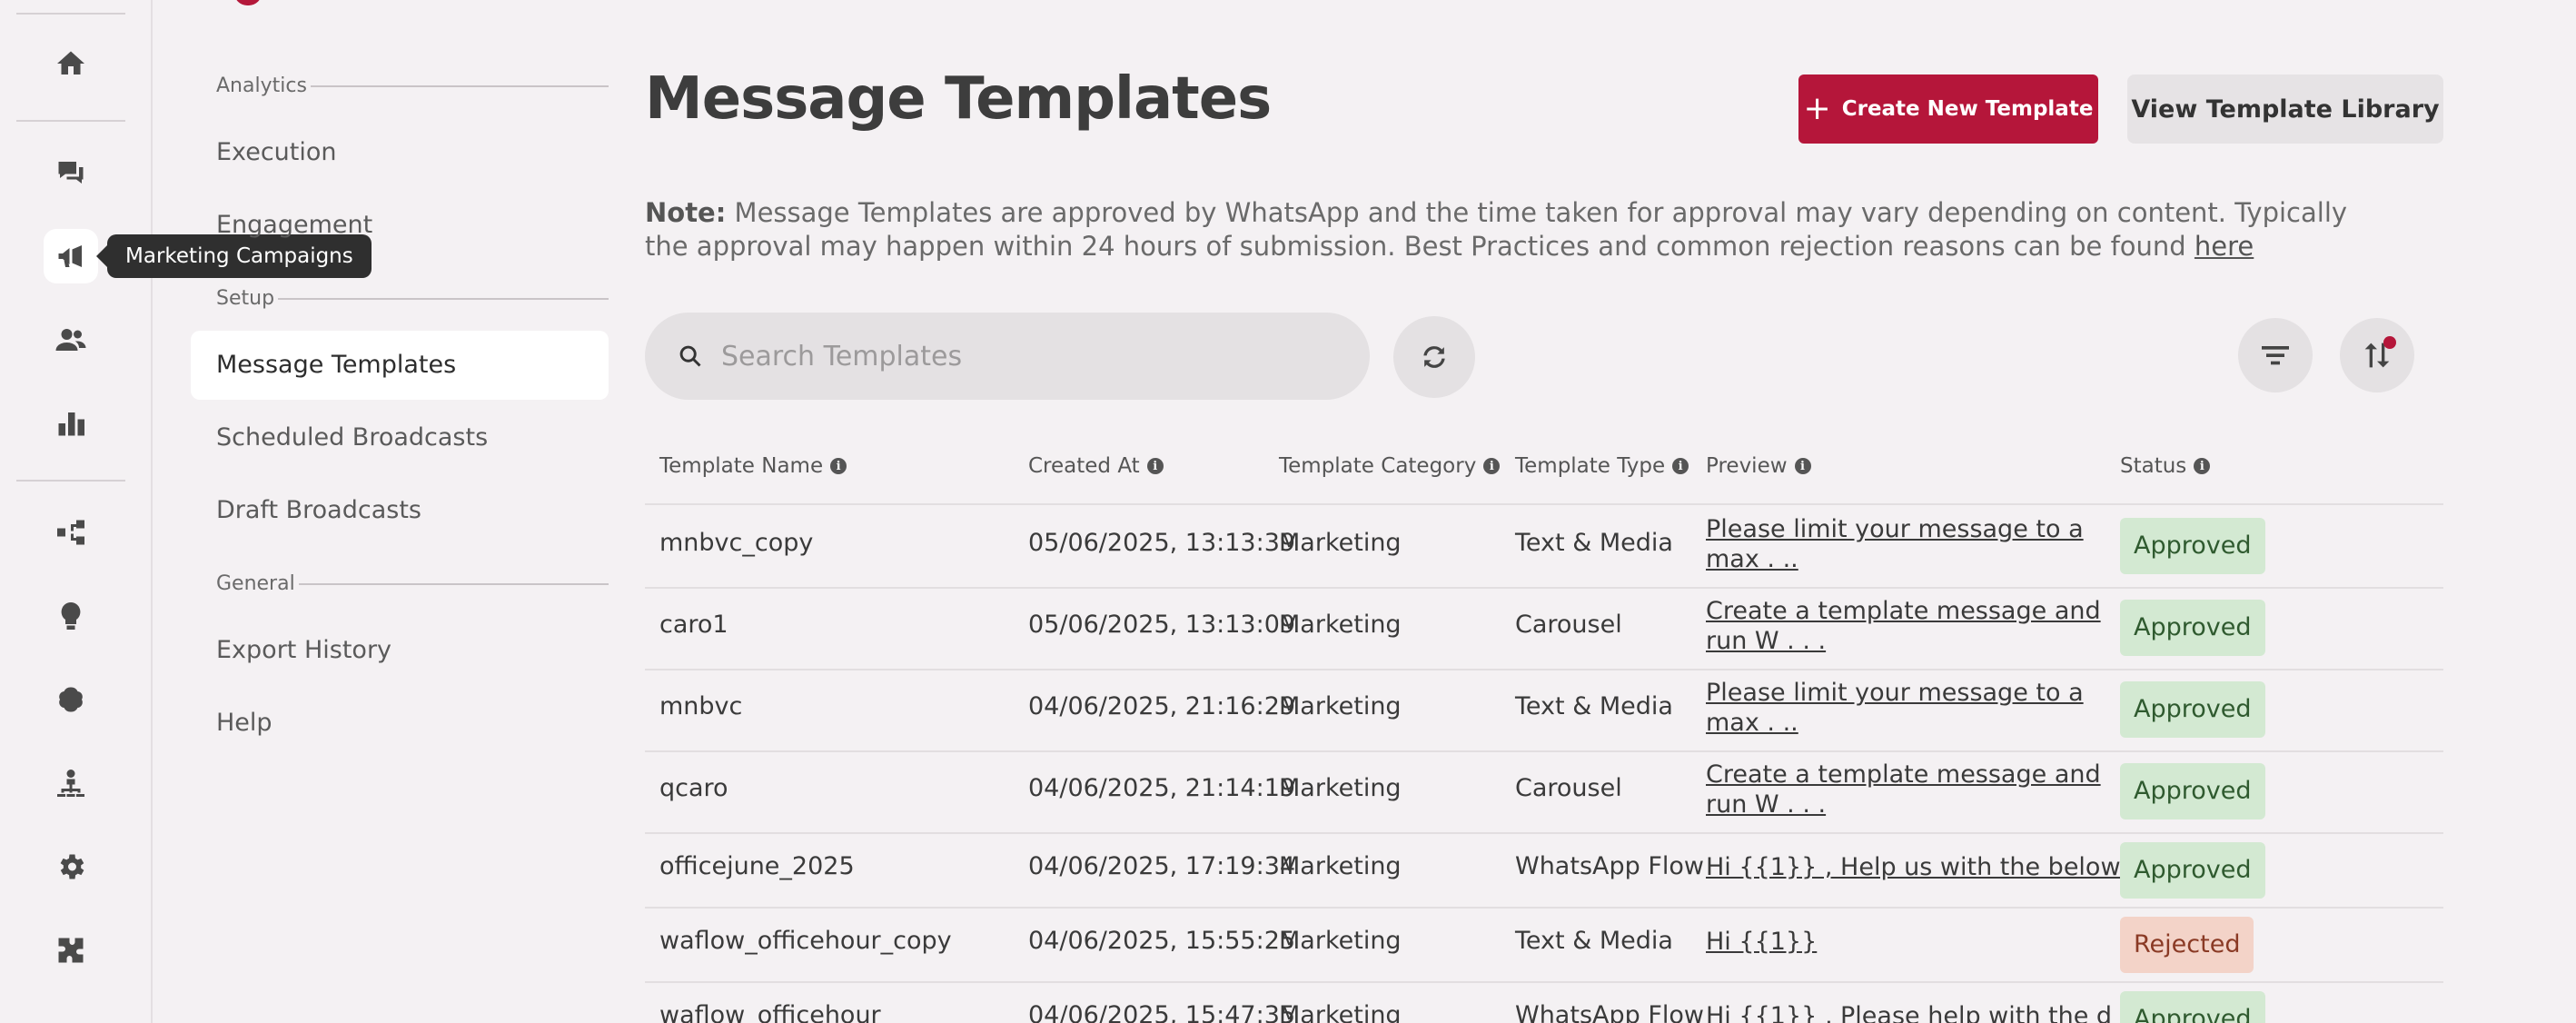  Describe the element at coordinates (736, 543) in the screenshot. I see `cell-template-name: mnbvc_copy` at that location.